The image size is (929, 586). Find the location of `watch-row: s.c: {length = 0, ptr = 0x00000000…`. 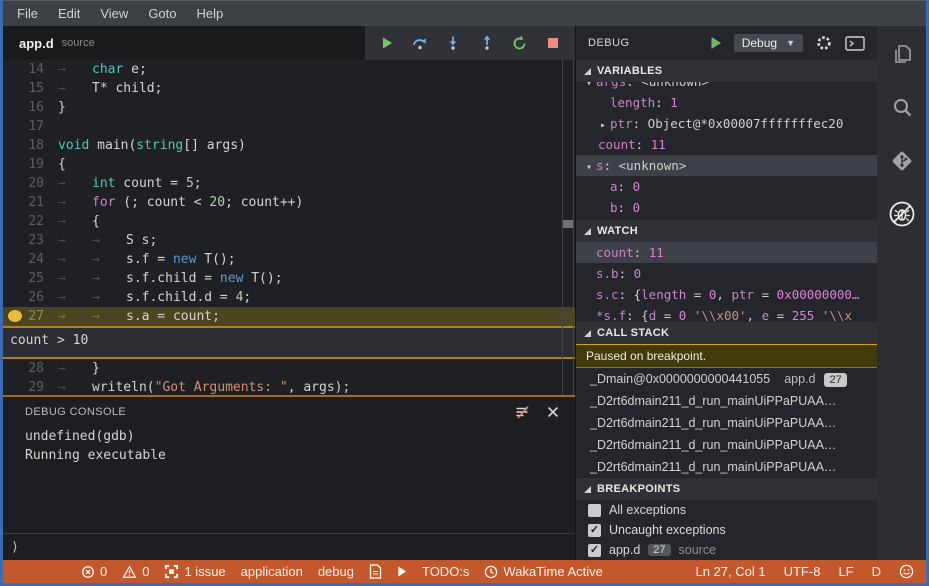

watch-row: s.c: {length = 0, ptr = 0x00000000… is located at coordinates (726, 294).